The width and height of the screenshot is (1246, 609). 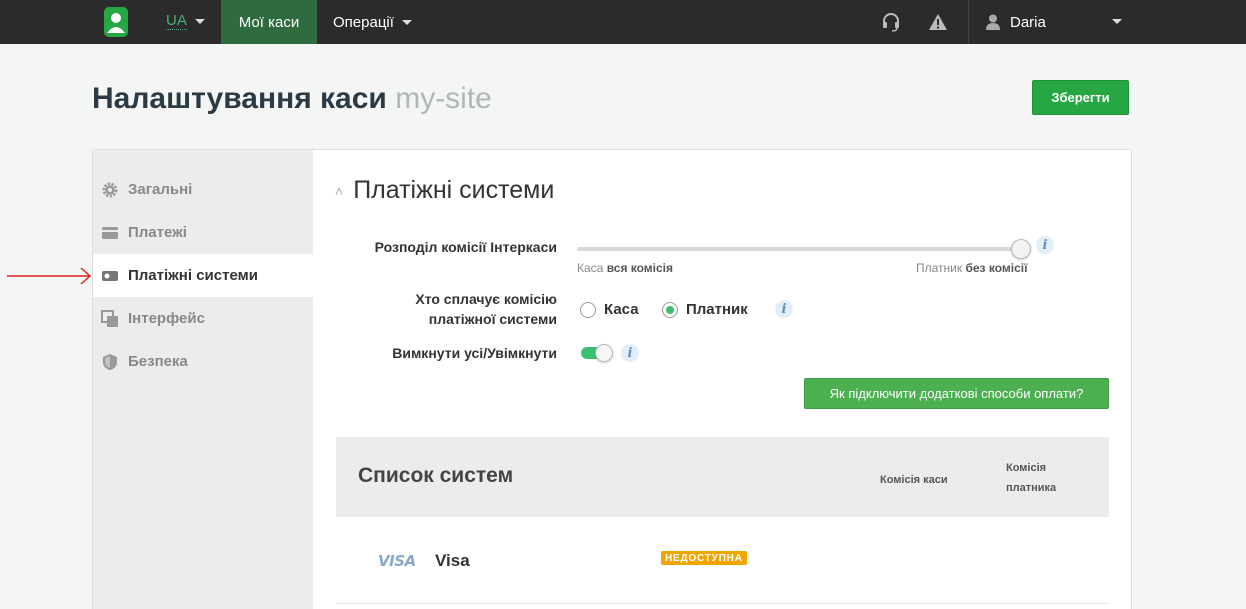 I want to click on radio-payer: Платник, so click(x=705, y=309).